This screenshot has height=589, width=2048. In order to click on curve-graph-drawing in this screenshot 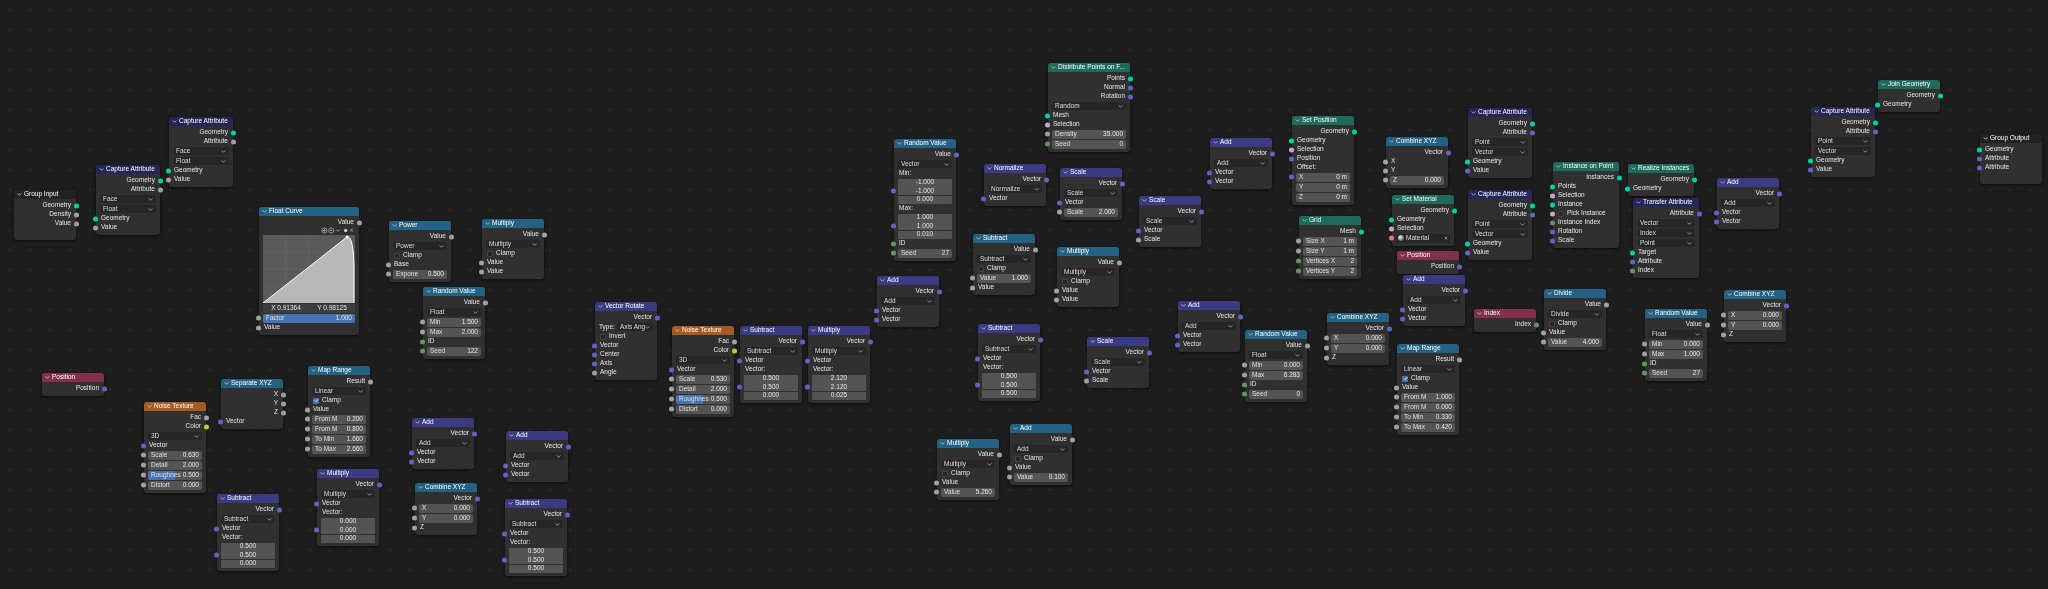, I will do `click(309, 269)`.